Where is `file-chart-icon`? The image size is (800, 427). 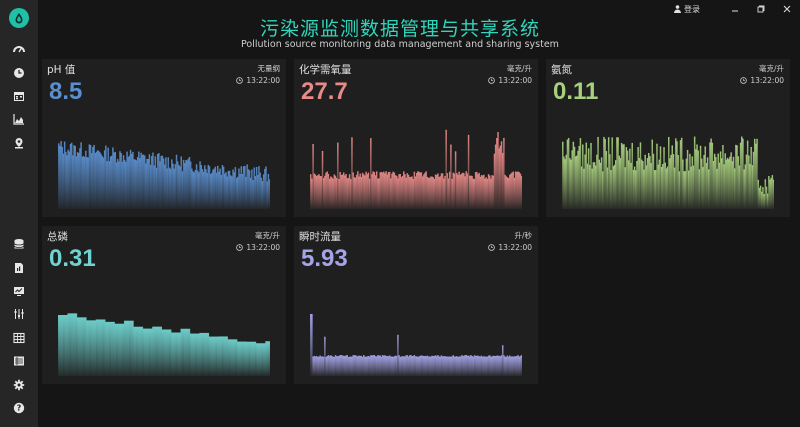 file-chart-icon is located at coordinates (19, 268).